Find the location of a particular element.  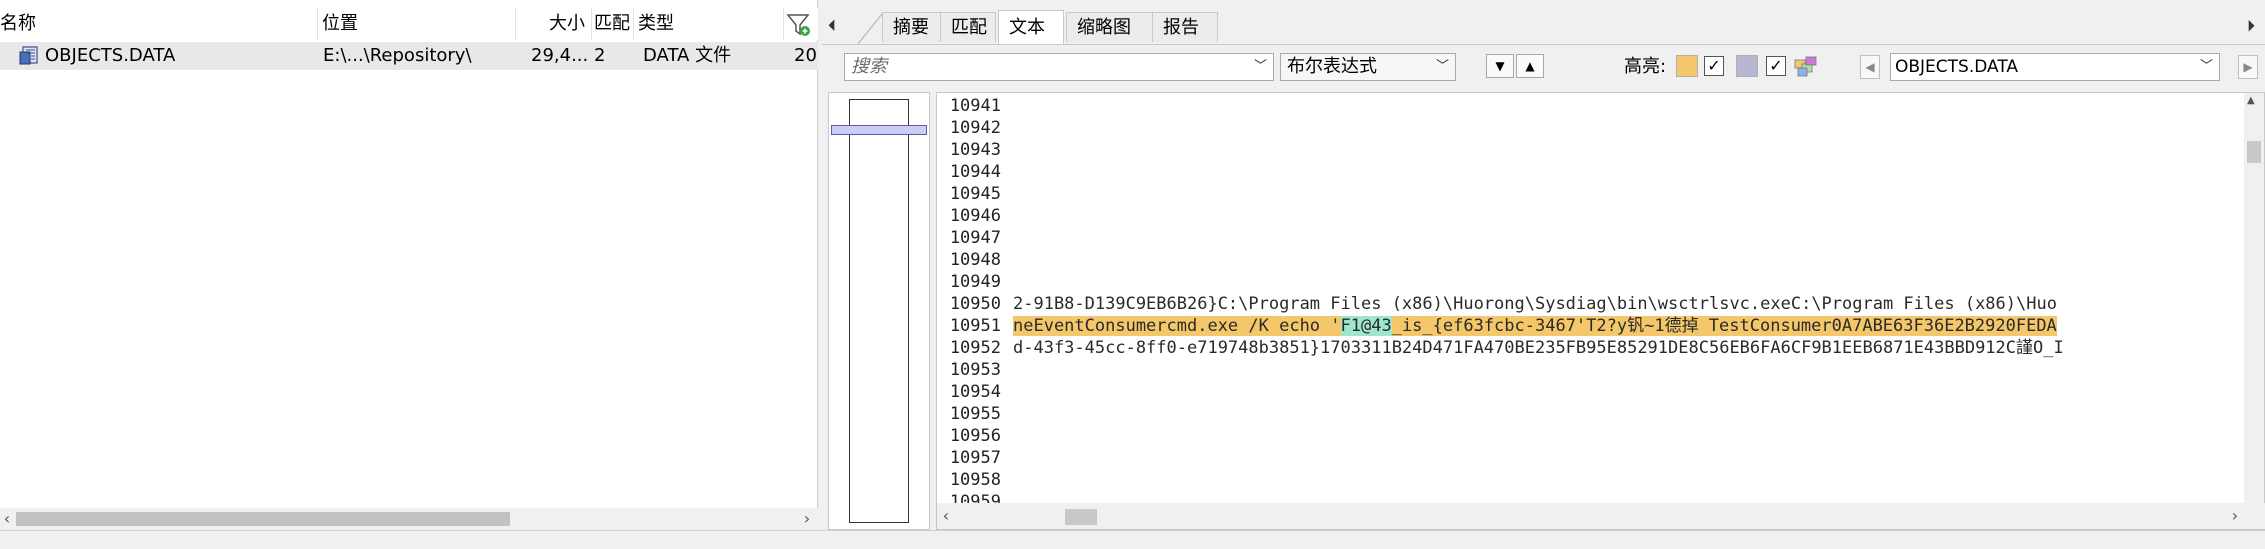

current-file-value: OBJECTS.DATA is located at coordinates (1957, 67).